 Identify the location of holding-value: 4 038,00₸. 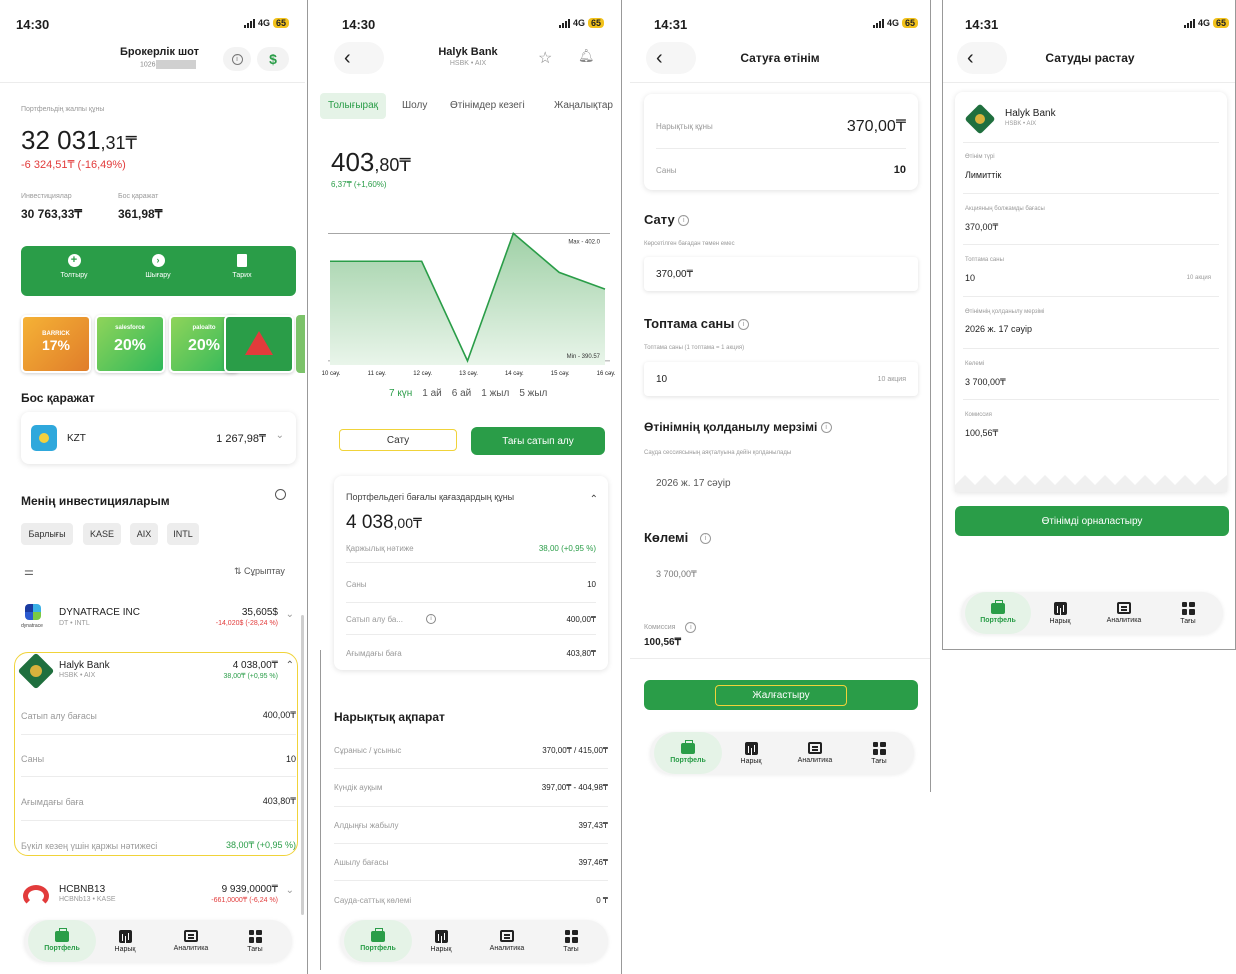
(384, 522).